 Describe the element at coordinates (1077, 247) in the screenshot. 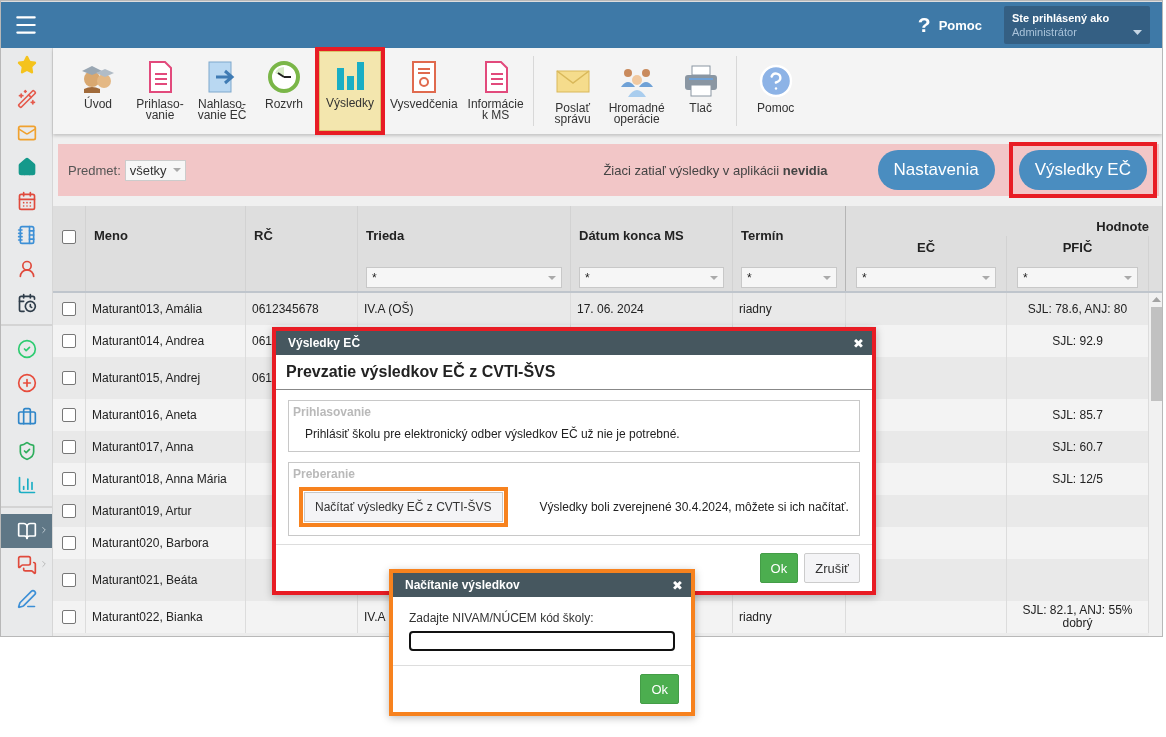

I see `column-header: PFIČ` at that location.